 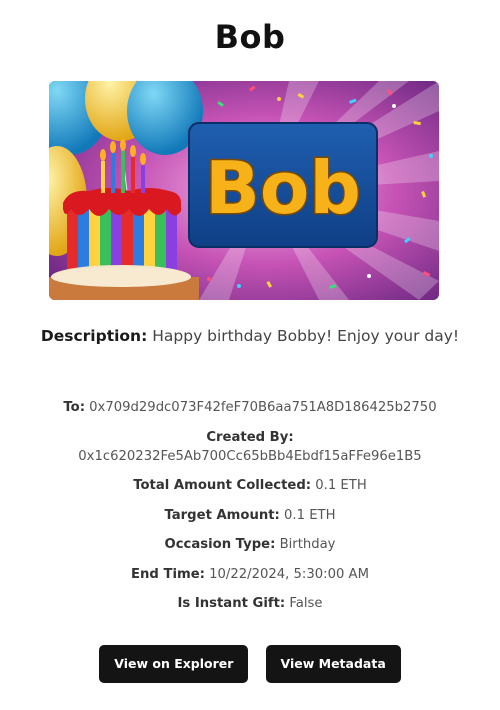 What do you see at coordinates (307, 544) in the screenshot?
I see `detail-value: Birthday` at bounding box center [307, 544].